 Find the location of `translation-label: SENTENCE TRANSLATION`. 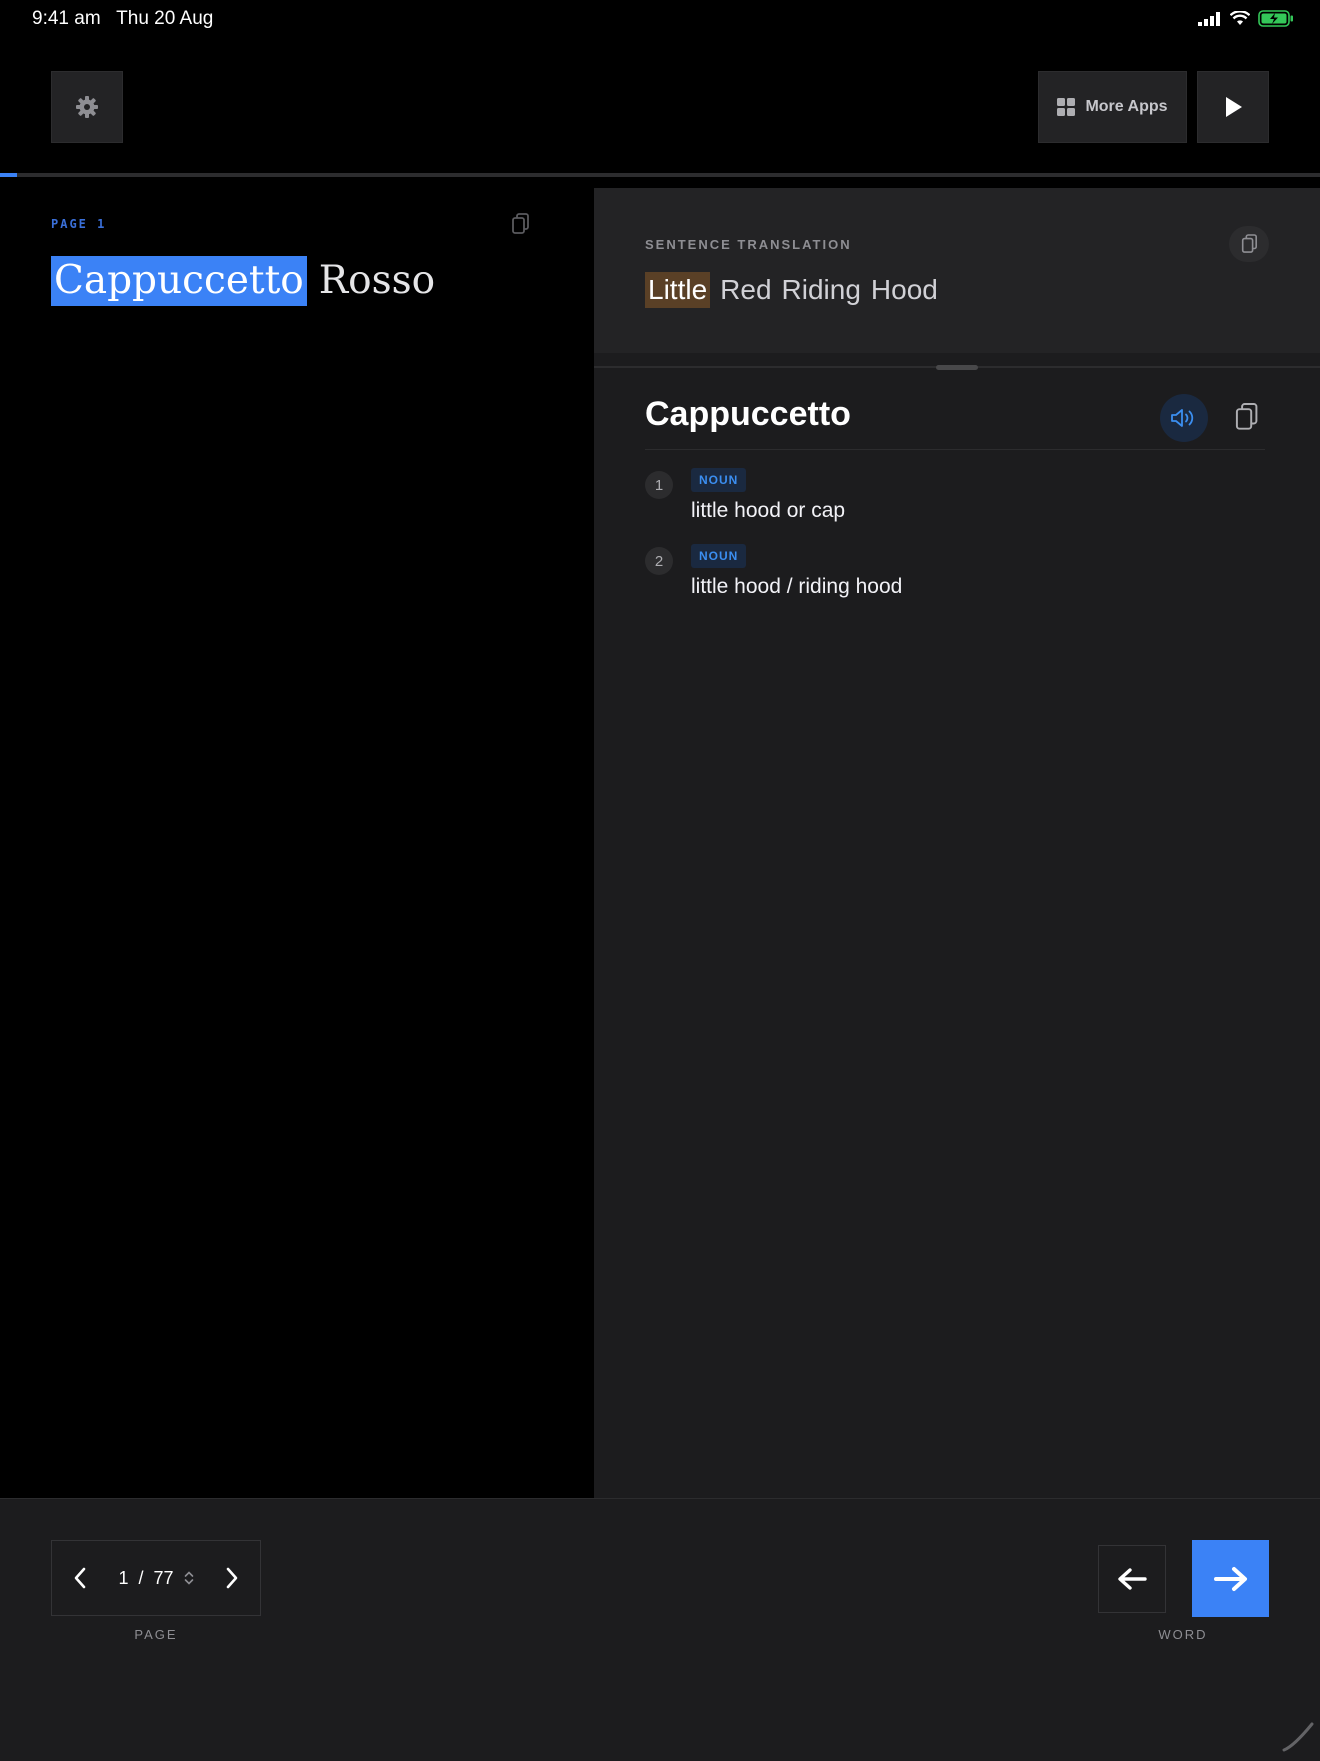

translation-label: SENTENCE TRANSLATION is located at coordinates (748, 244).